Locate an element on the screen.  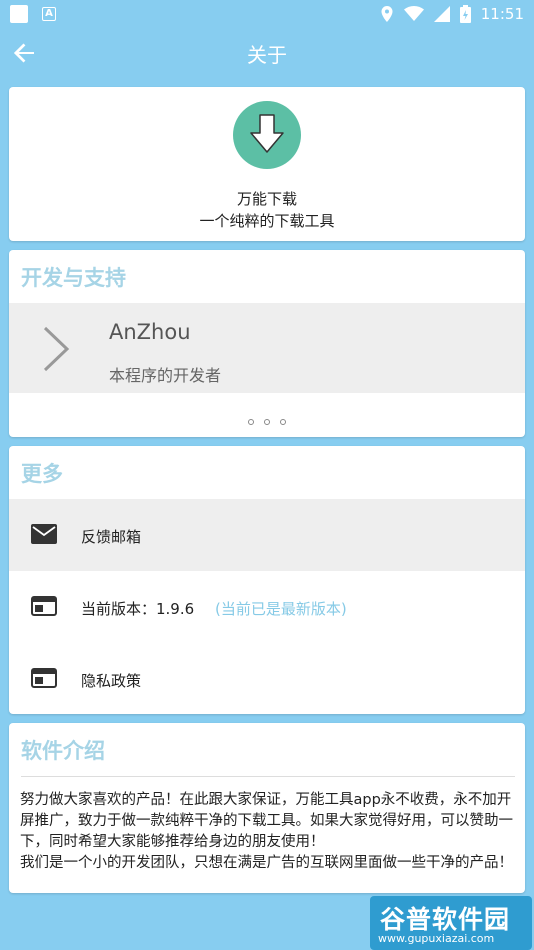
pager-dots is located at coordinates (267, 419).